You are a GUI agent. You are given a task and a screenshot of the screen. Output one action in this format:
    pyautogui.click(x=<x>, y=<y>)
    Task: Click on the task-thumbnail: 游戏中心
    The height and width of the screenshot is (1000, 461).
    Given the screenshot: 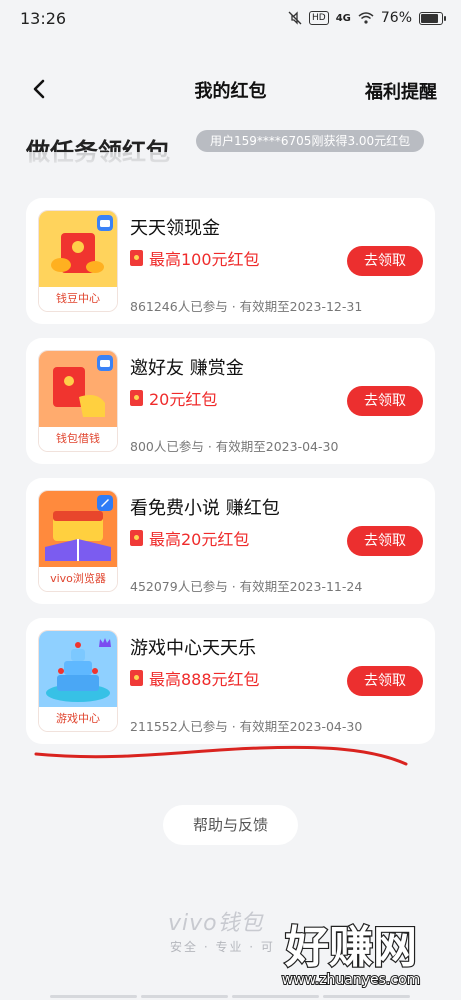 What is the action you would take?
    pyautogui.click(x=78, y=681)
    